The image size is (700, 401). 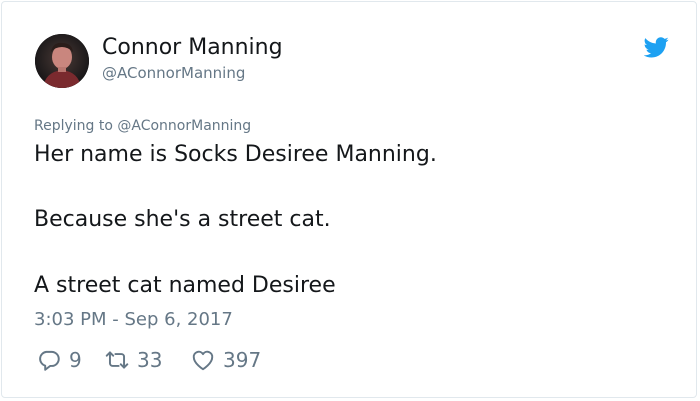 What do you see at coordinates (182, 219) in the screenshot?
I see `tweet-text-line: Because she's a street cat.` at bounding box center [182, 219].